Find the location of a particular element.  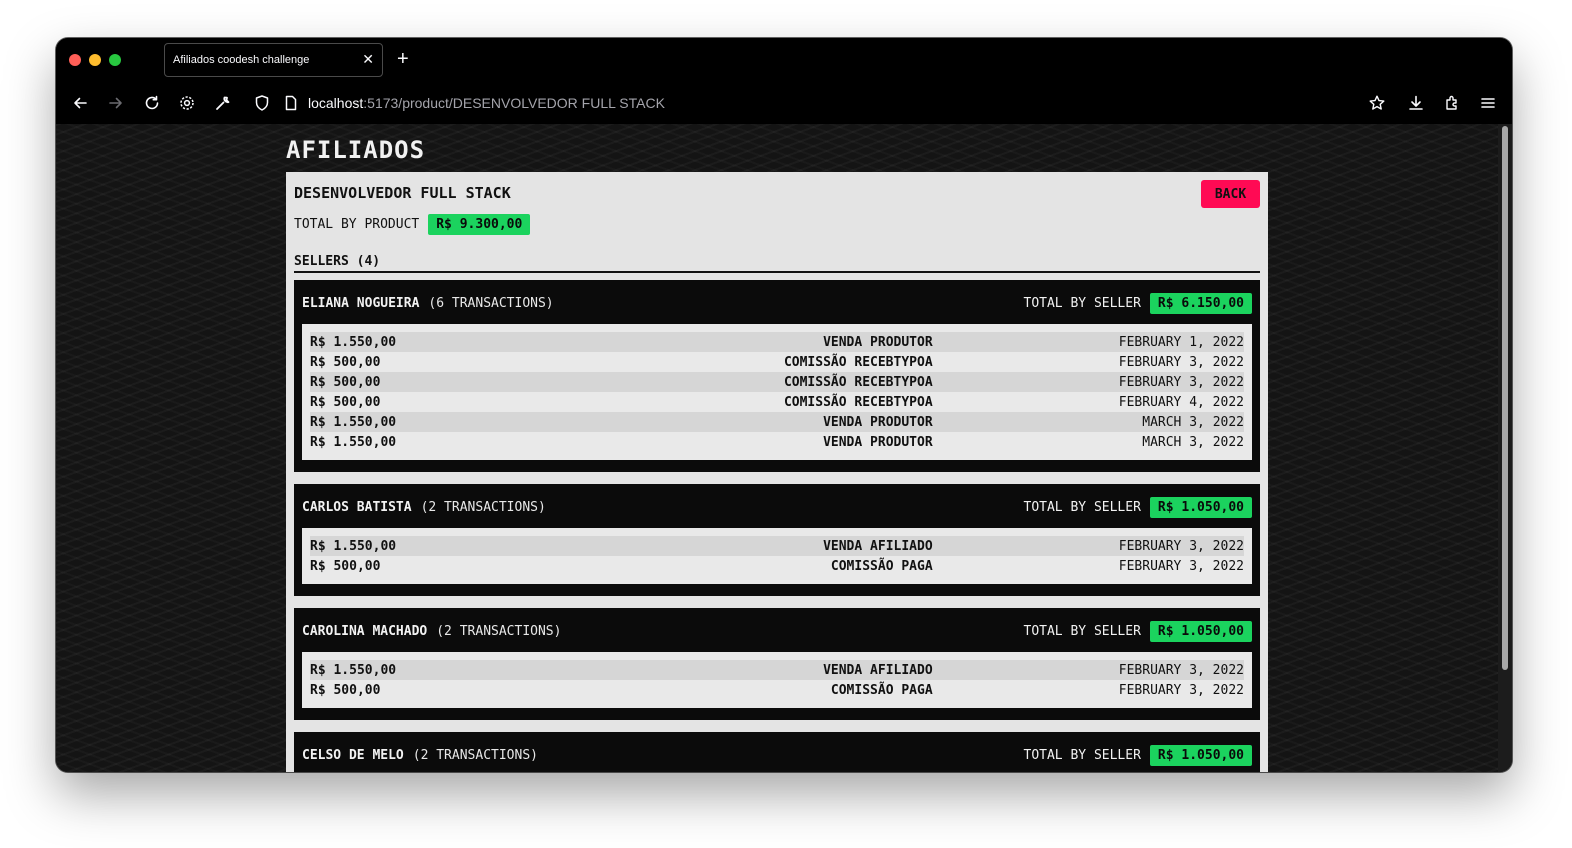

transaction-type: COMISSÃO PAGA is located at coordinates (881, 690).